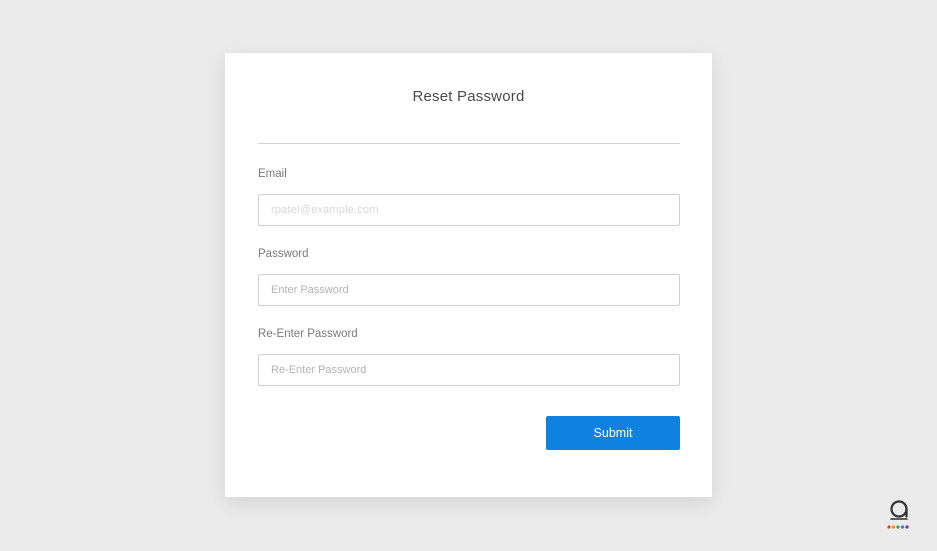  Describe the element at coordinates (469, 210) in the screenshot. I see `email-field` at that location.